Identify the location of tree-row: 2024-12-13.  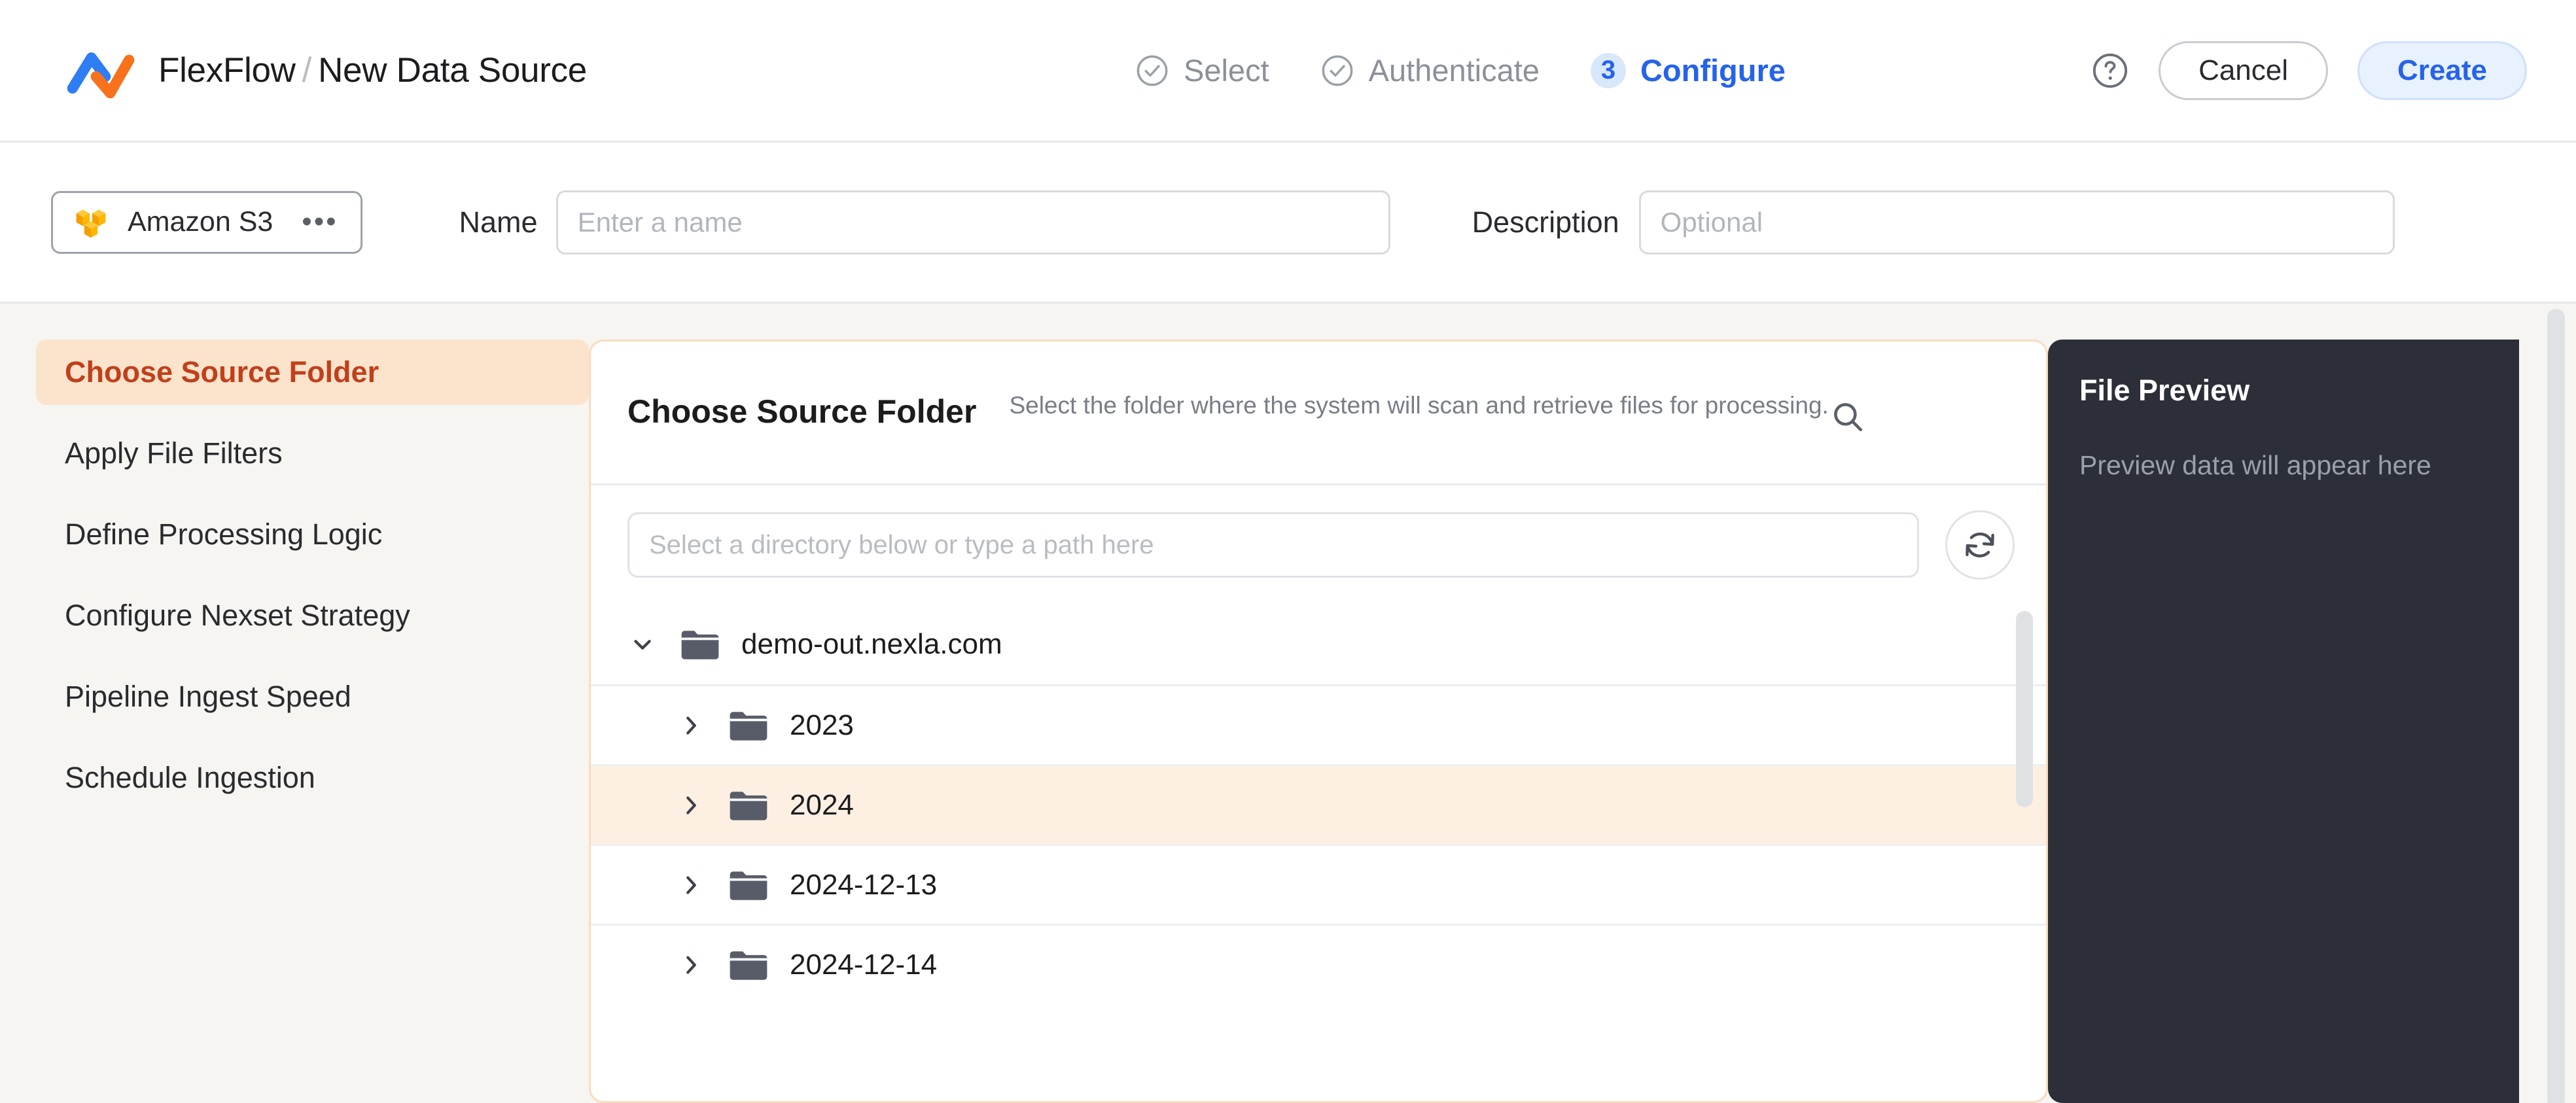
(1318, 884).